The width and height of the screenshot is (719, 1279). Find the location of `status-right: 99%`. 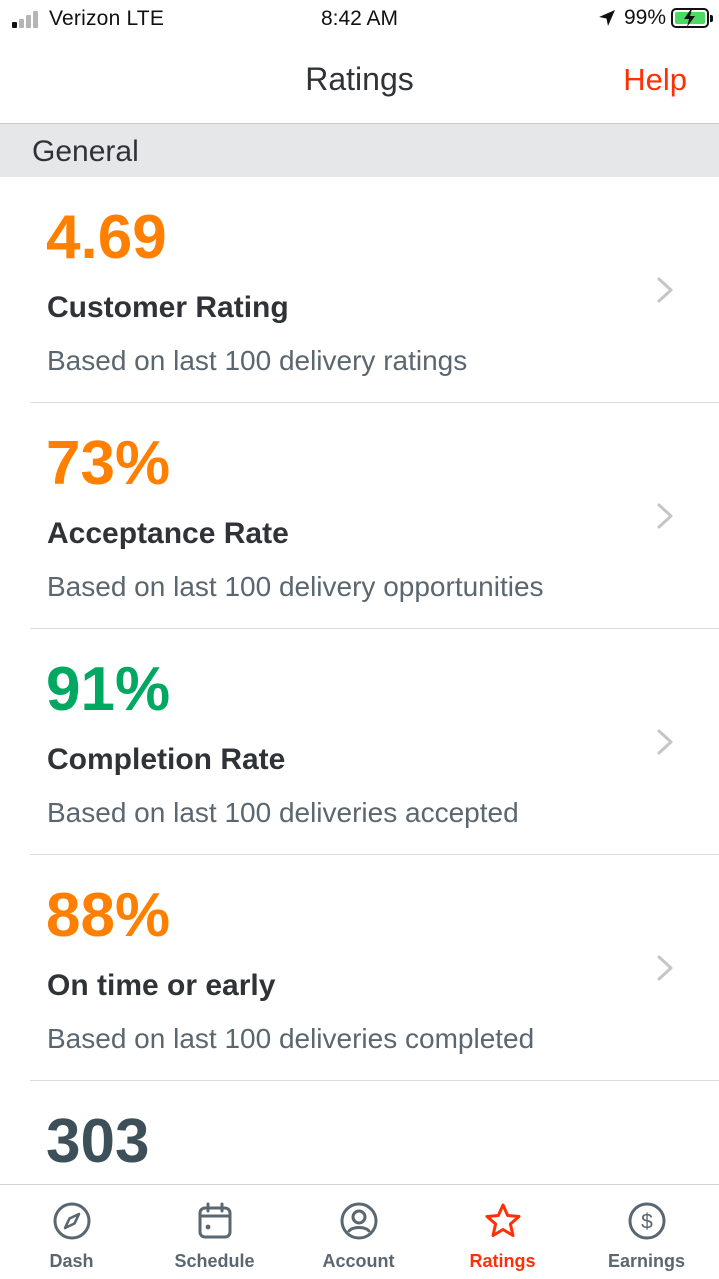

status-right: 99% is located at coordinates (655, 18).